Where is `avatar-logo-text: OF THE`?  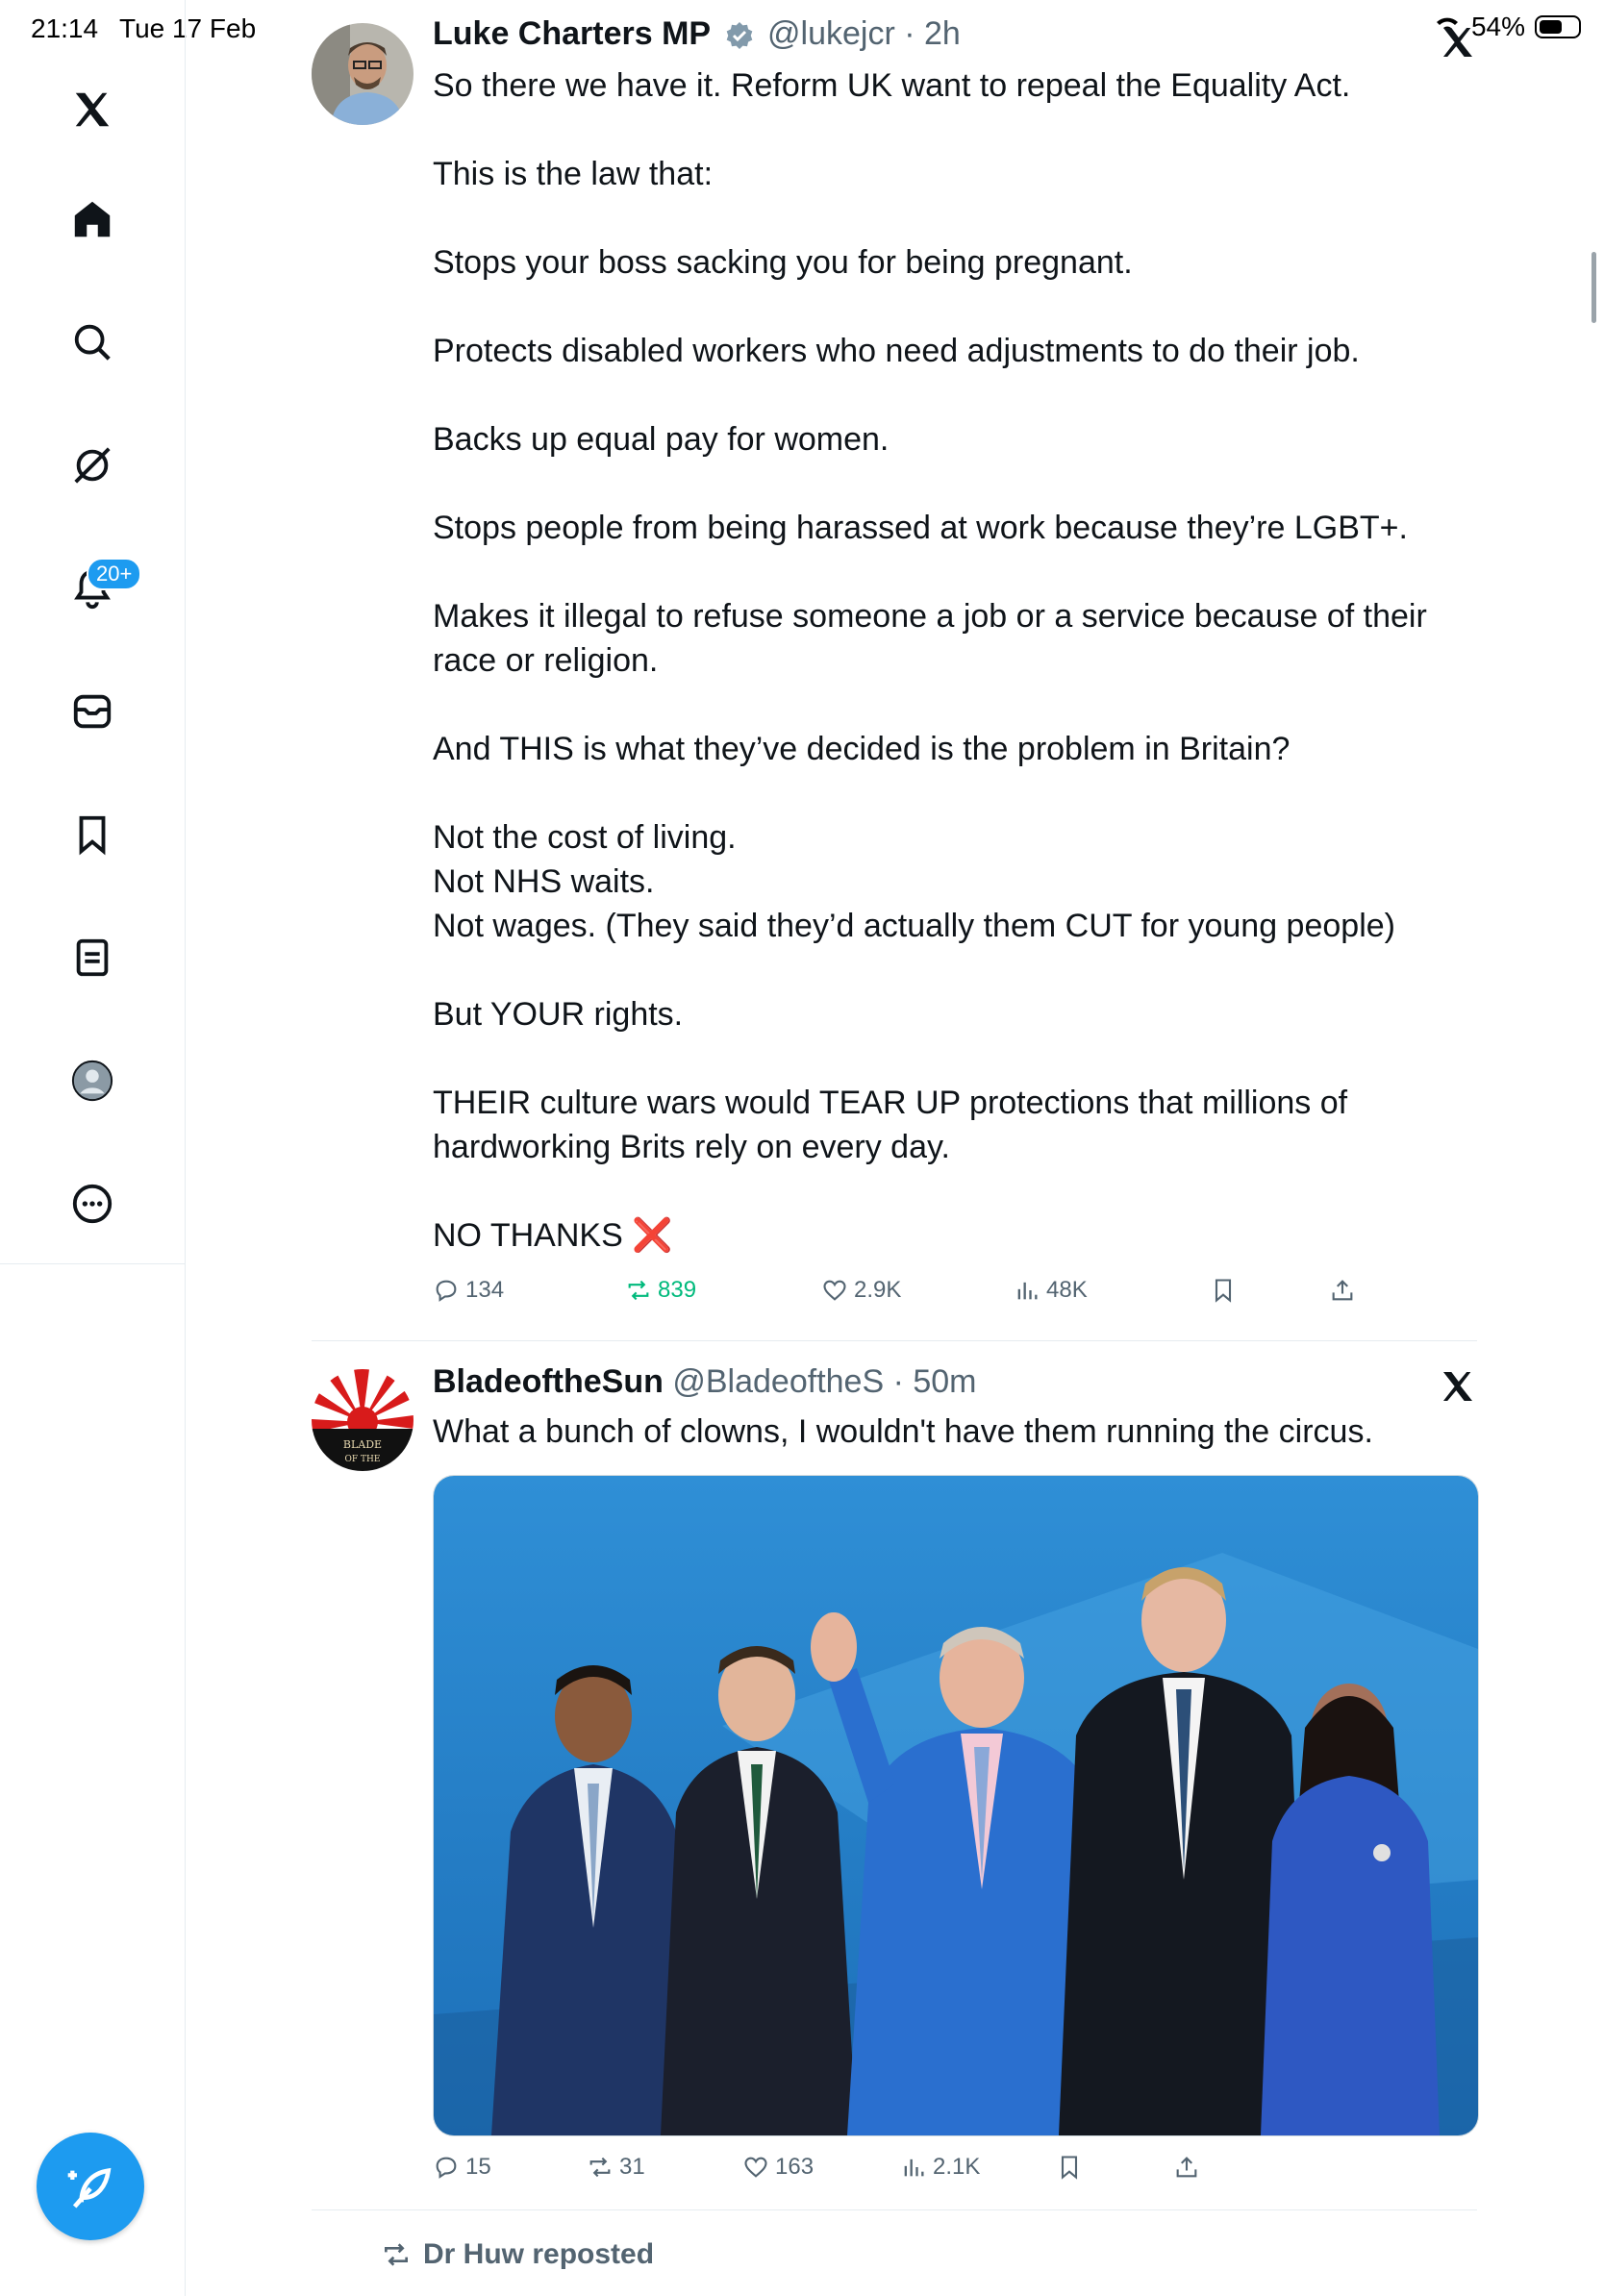
avatar-logo-text: OF THE is located at coordinates (363, 1459).